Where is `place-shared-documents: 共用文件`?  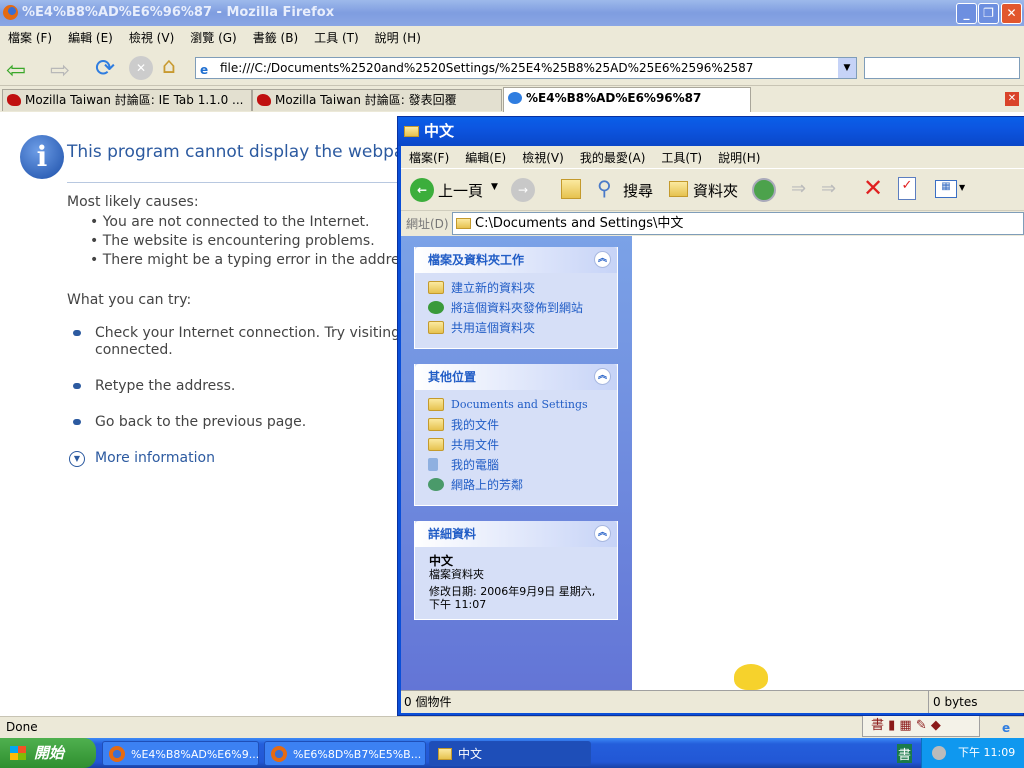
place-shared-documents: 共用文件 is located at coordinates (516, 445).